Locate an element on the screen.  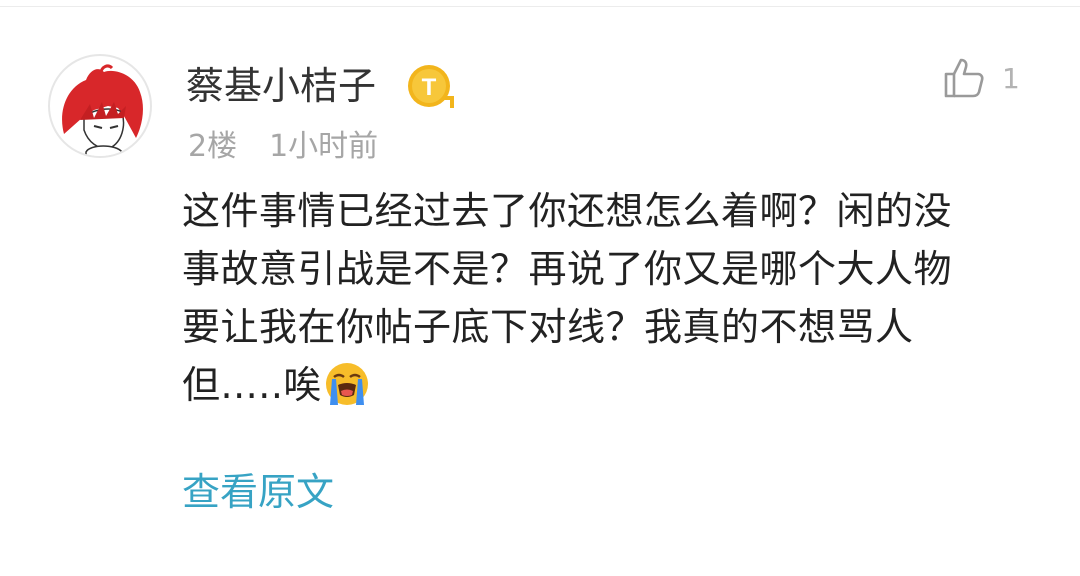
floor-number: 2楼 is located at coordinates (213, 146).